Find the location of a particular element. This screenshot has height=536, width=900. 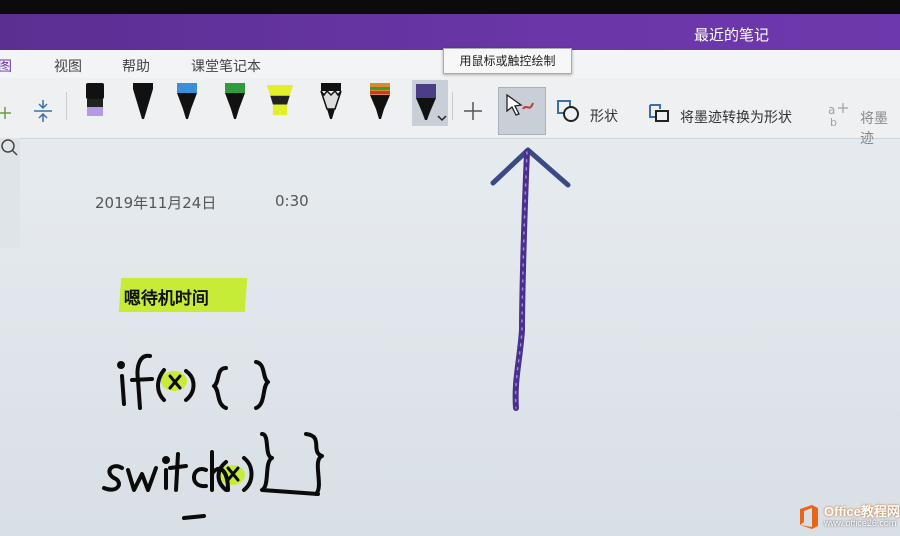

watermark-url: www.office26.com is located at coordinates (860, 523).